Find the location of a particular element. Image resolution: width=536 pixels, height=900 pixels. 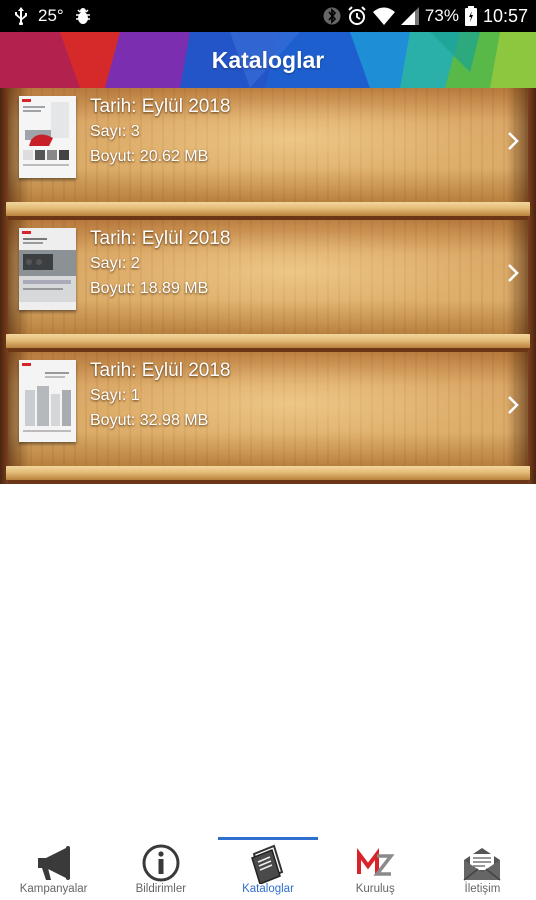

nav-item-bildirimler: Bildirimler is located at coordinates (160, 868).